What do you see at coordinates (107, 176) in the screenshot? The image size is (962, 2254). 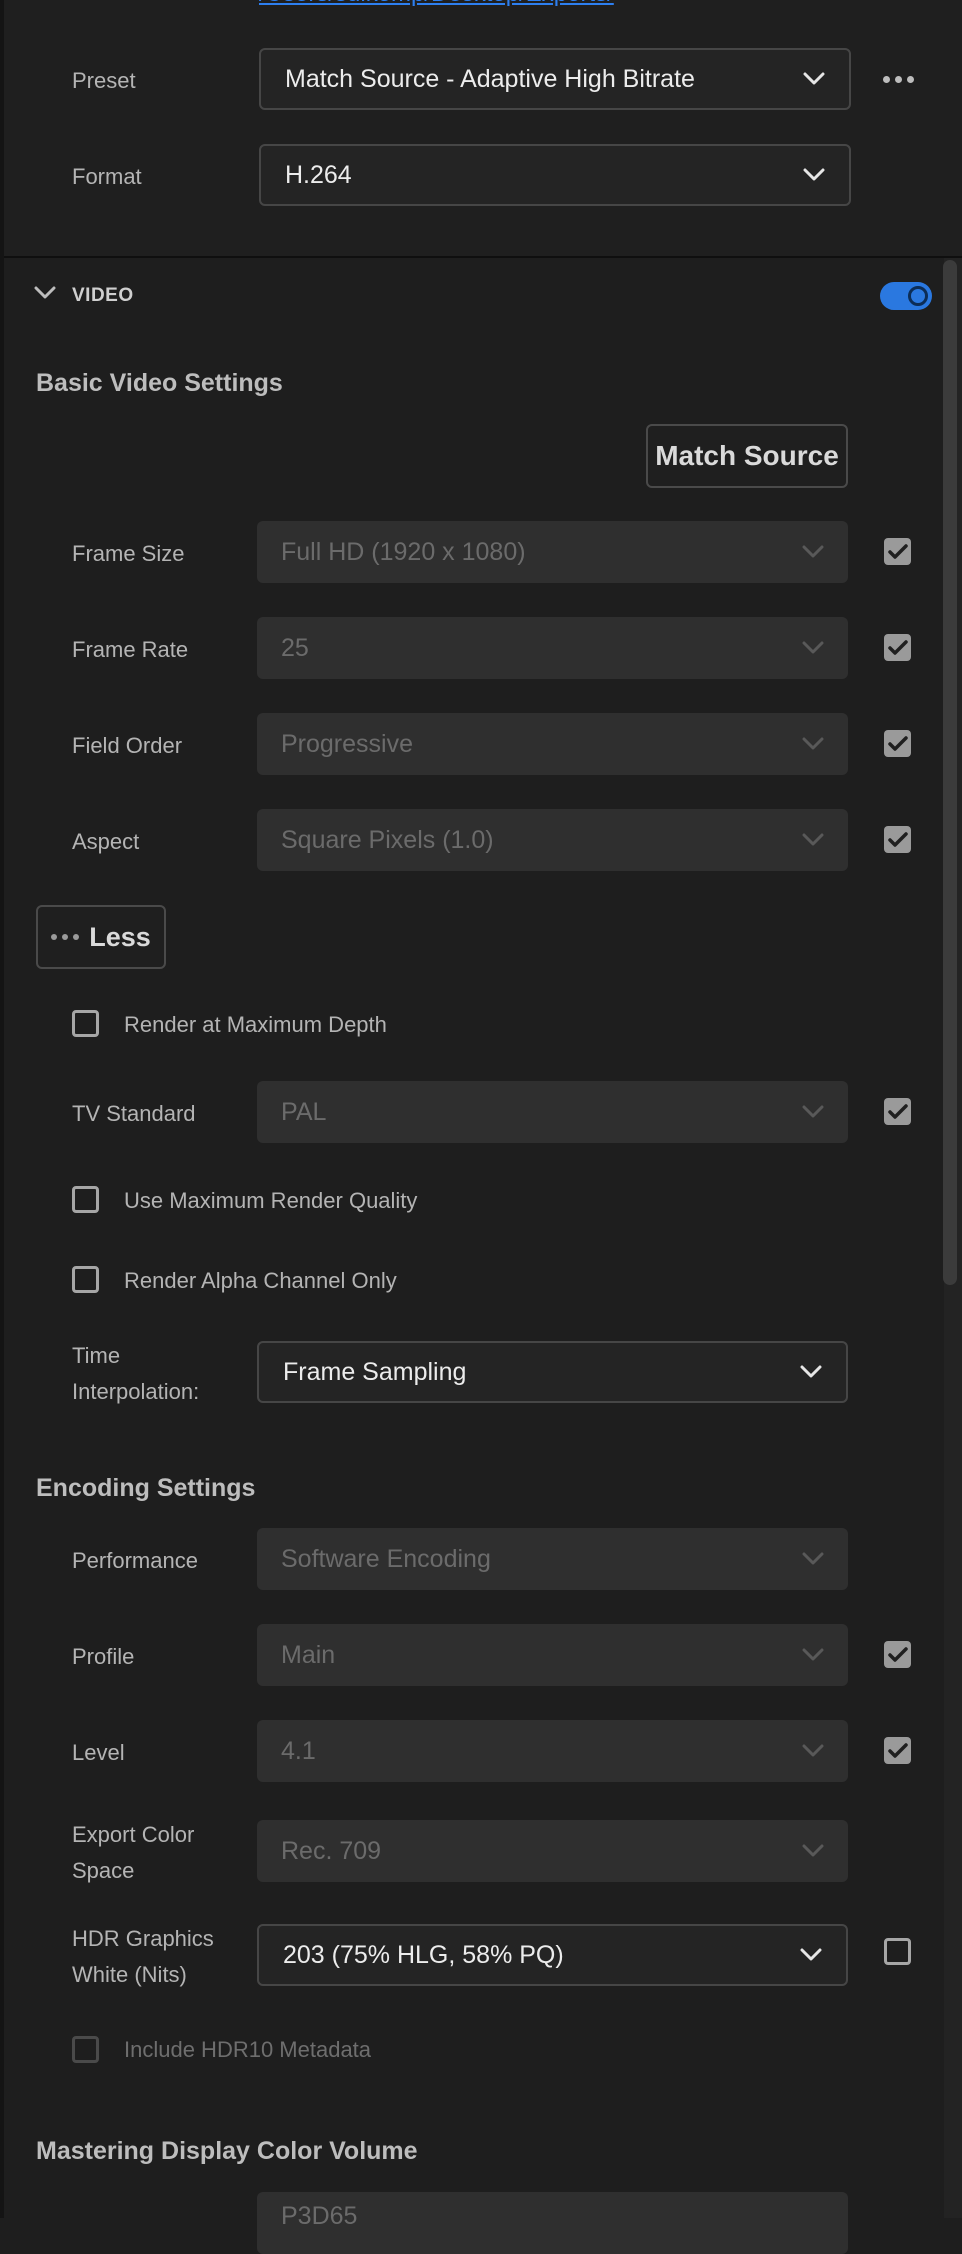 I see `format-label: Format` at bounding box center [107, 176].